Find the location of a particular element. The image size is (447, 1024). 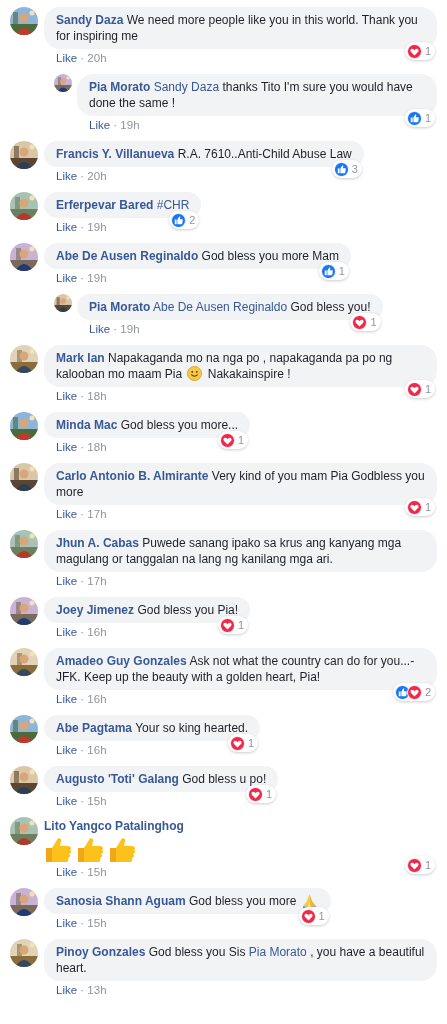

author-link: Carlo Antonio B. Almirante is located at coordinates (132, 476).